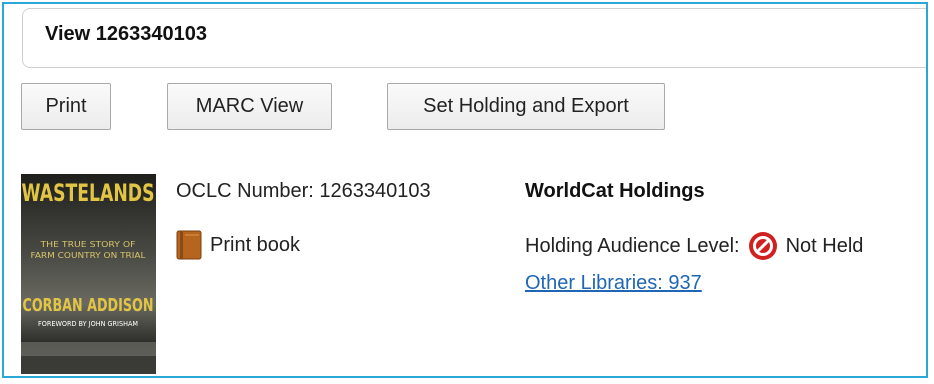 Image resolution: width=934 pixels, height=384 pixels. Describe the element at coordinates (613, 283) in the screenshot. I see `other-libraries-link: Other Libraries: 937` at that location.